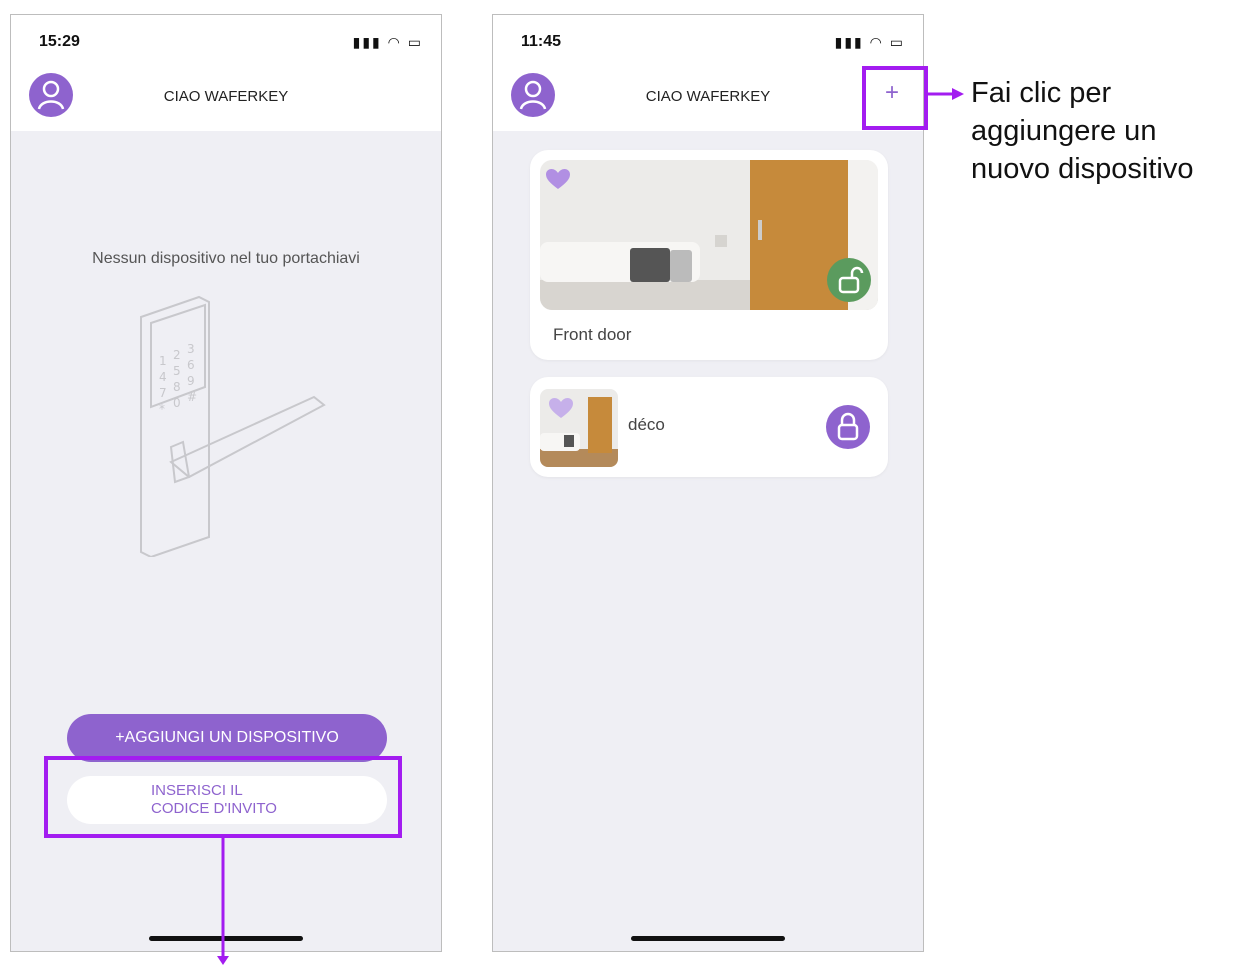  I want to click on note-line-1: Fai clic per, so click(1041, 93).